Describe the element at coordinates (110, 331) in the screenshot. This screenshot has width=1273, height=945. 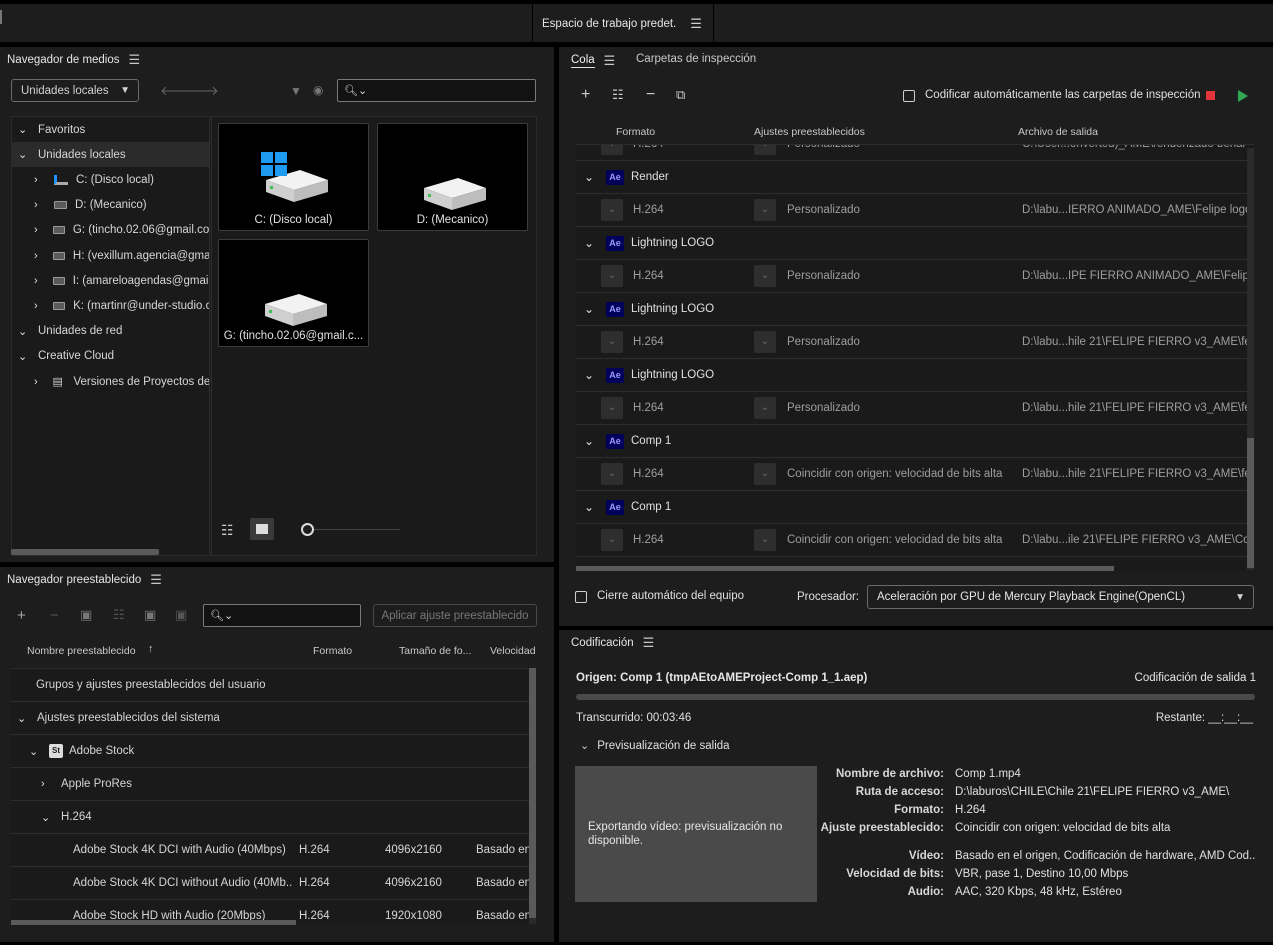
I see `tree-item: ⌄ Unidades de red` at that location.